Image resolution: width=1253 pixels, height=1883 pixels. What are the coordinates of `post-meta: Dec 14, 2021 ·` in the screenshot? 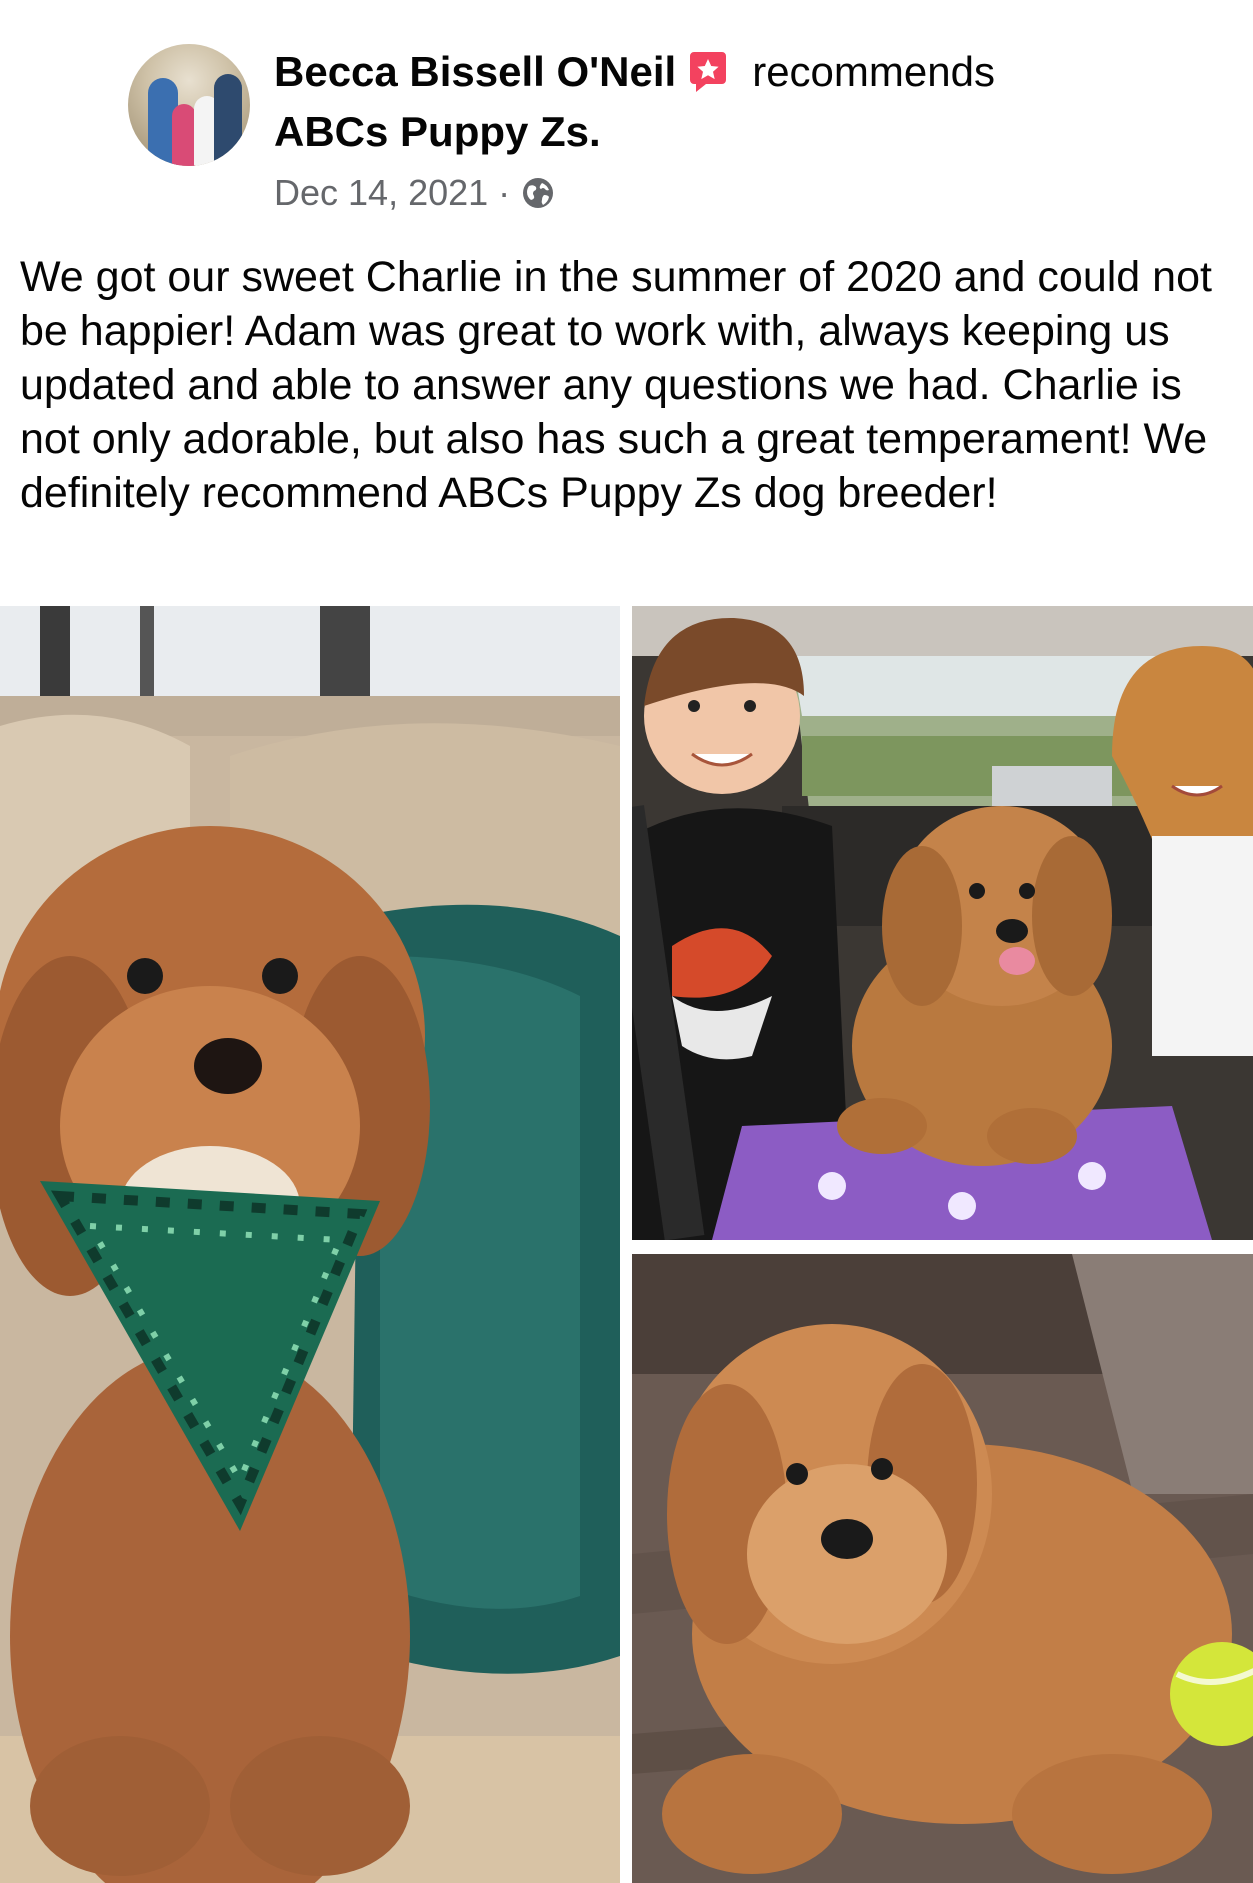 It's located at (415, 193).